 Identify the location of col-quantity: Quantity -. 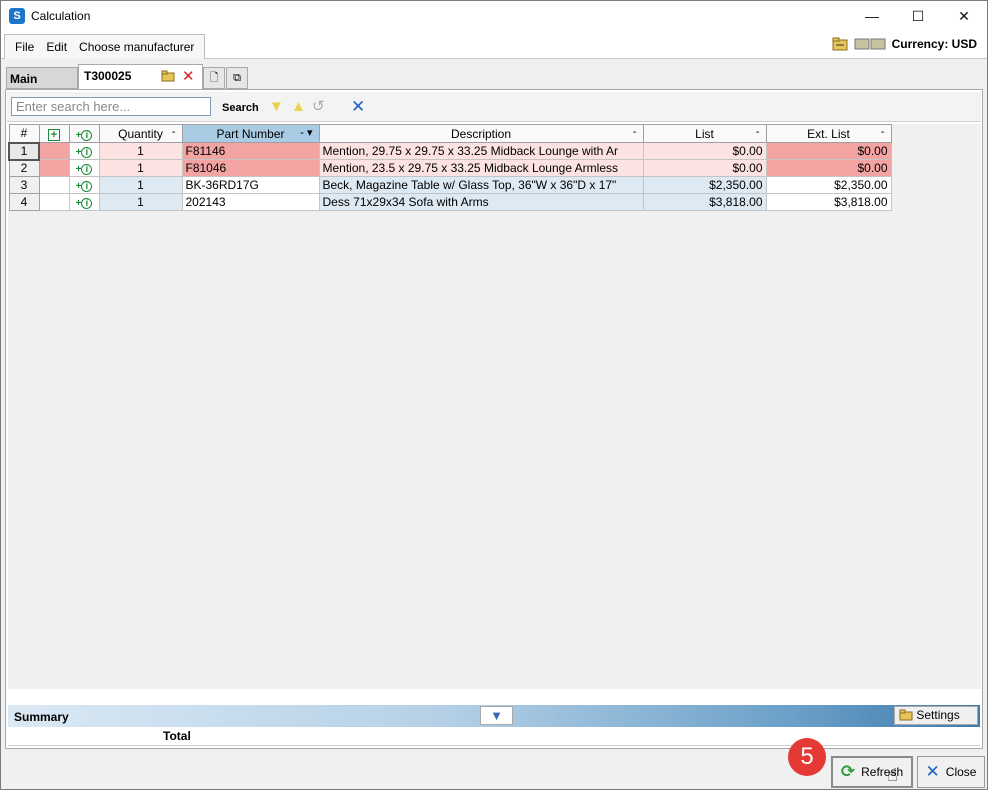
(140, 133).